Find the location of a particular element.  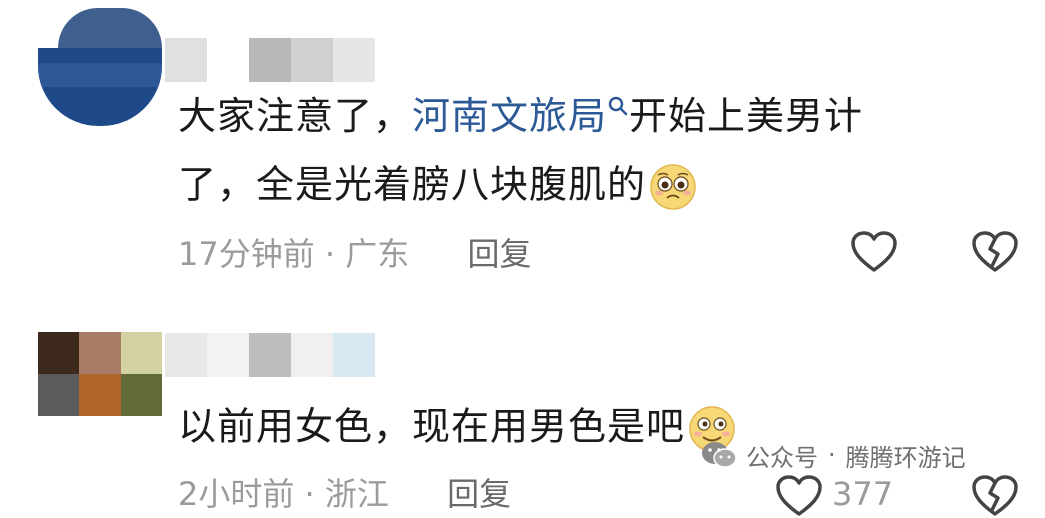

comment-meta: 17分钟前 · 广东 回复 is located at coordinates (354, 254).